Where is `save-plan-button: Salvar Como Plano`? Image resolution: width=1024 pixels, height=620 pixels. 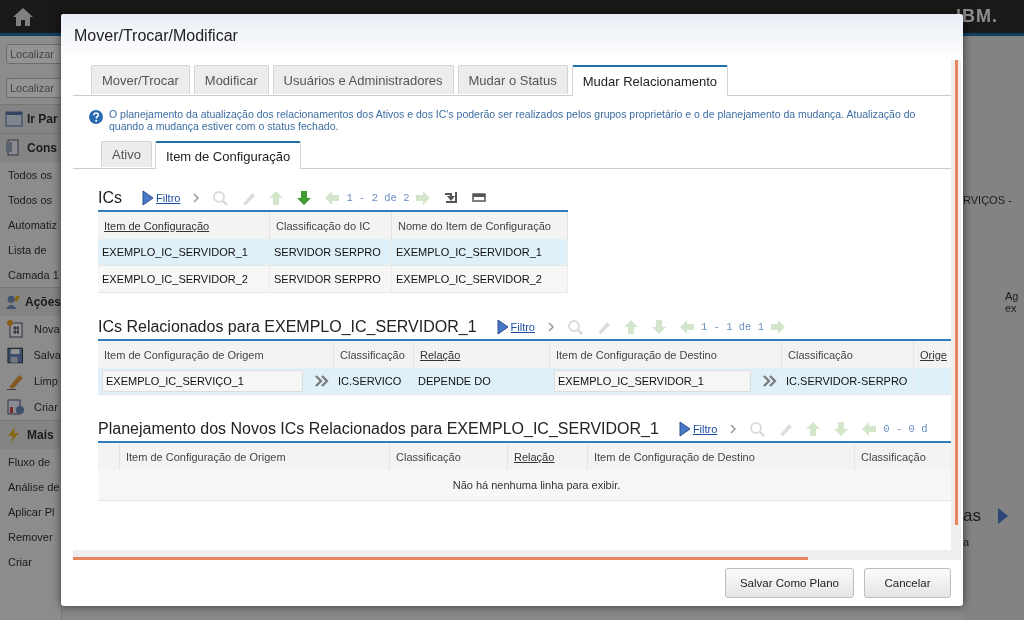
save-plan-button: Salvar Como Plano is located at coordinates (789, 583).